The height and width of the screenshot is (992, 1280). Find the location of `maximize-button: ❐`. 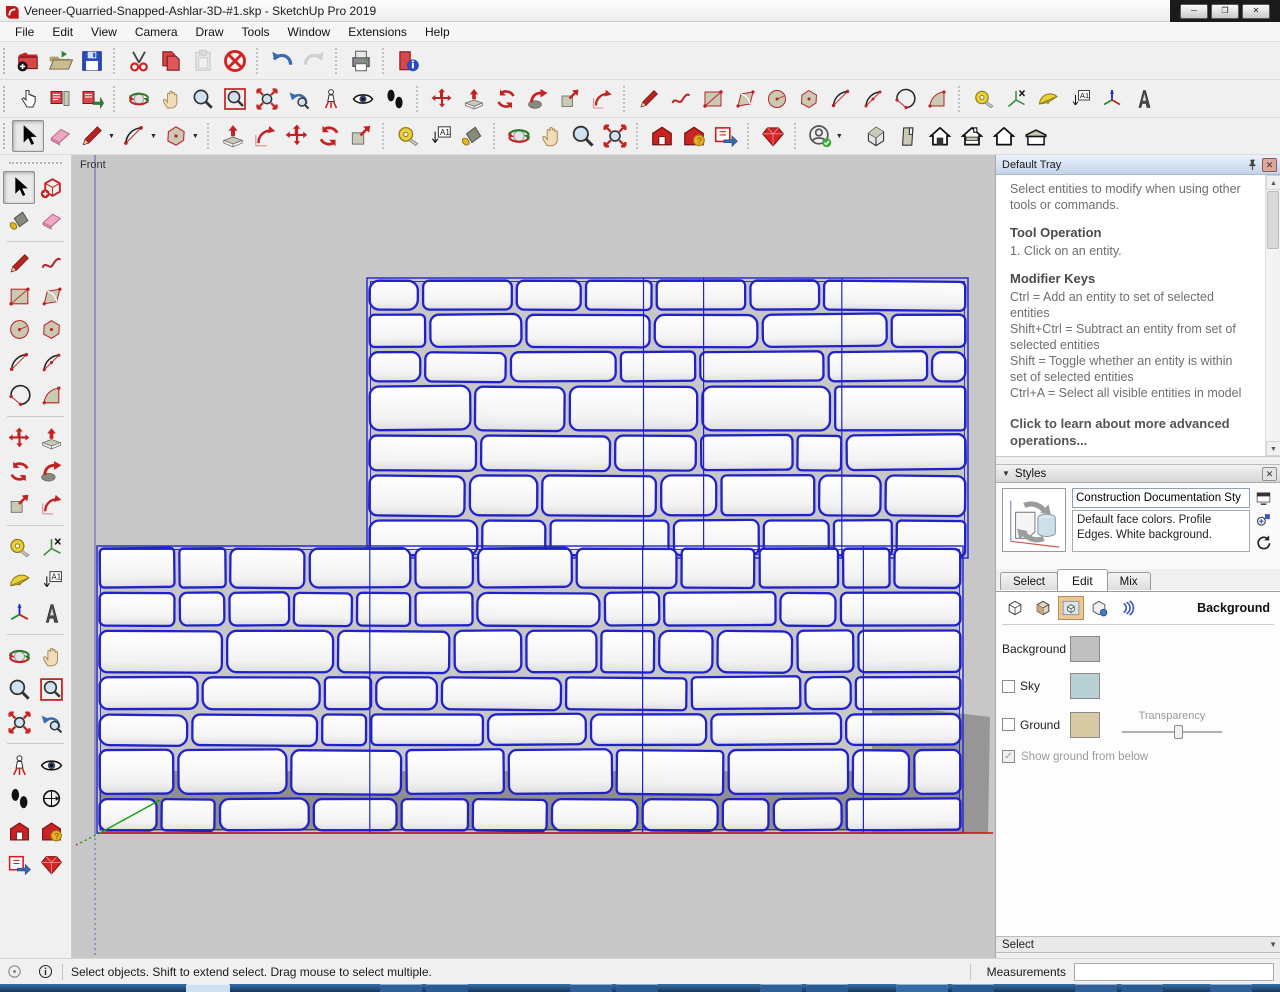

maximize-button: ❐ is located at coordinates (1225, 11).